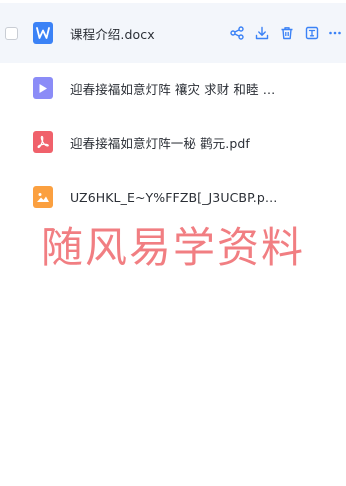 The width and height of the screenshot is (346, 486). I want to click on file-name: 迎春接福如意灯阵一秘 鹳元.pdf, so click(160, 142).